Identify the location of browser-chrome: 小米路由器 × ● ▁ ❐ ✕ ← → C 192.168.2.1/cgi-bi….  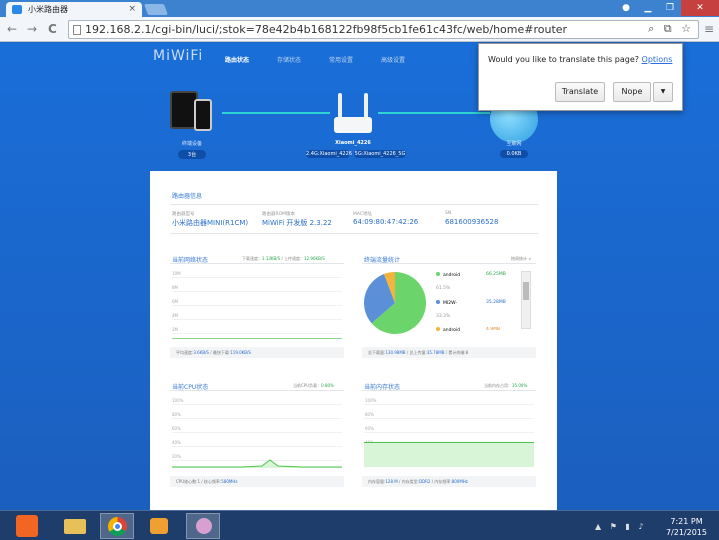
(359, 21).